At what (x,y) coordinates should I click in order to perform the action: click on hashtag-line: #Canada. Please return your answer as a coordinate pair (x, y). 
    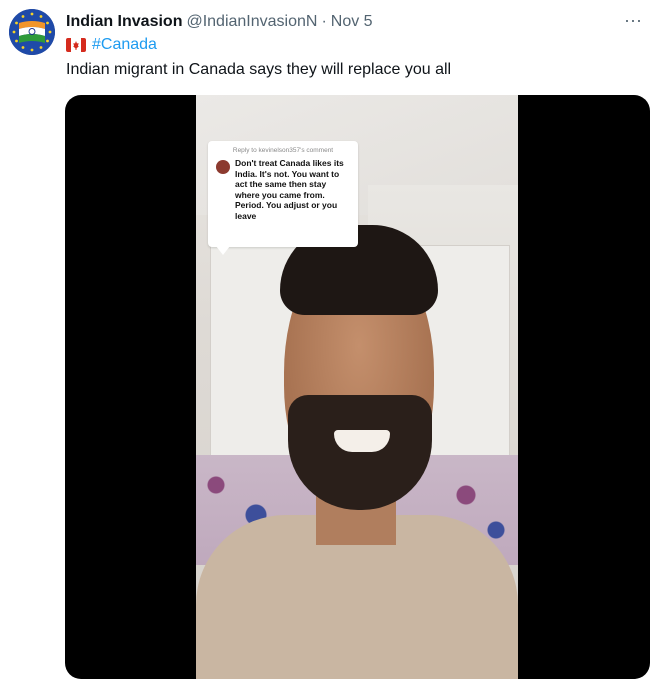
    Looking at the image, I should click on (111, 45).